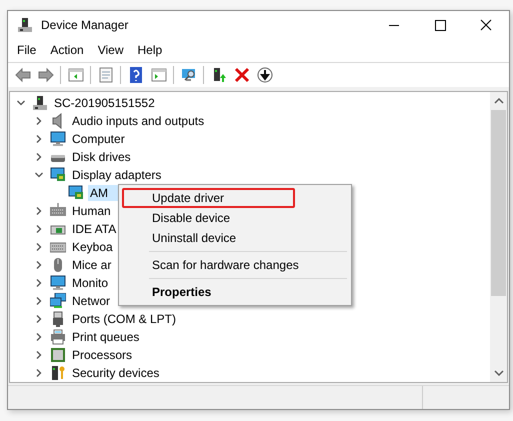  What do you see at coordinates (499, 373) in the screenshot?
I see `scroll-down-icon` at bounding box center [499, 373].